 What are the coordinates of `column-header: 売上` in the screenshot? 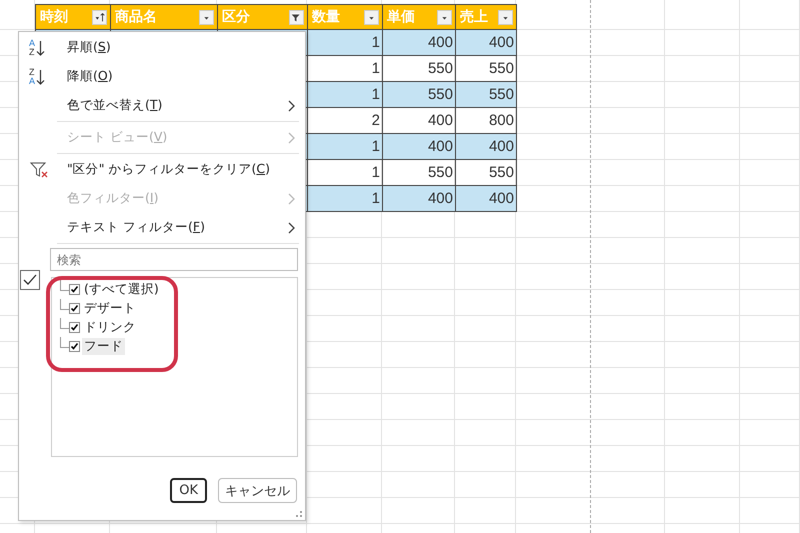 It's located at (486, 17).